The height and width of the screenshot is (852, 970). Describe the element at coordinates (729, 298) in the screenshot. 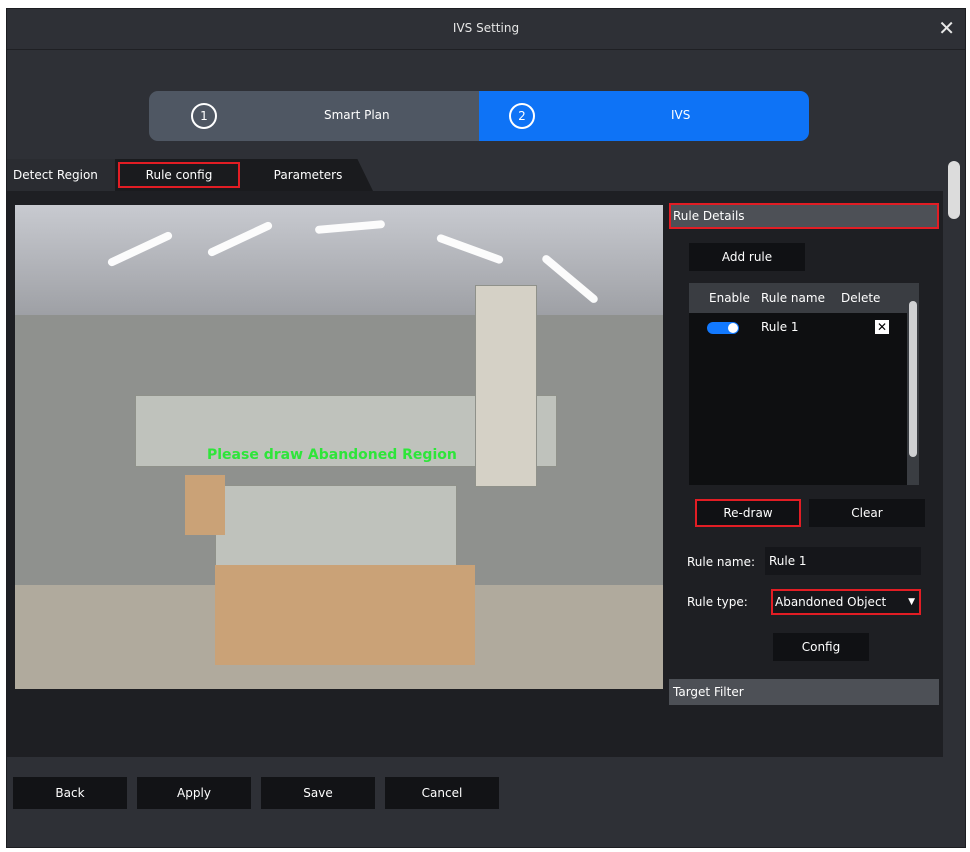

I see `column-enable: Enable` at that location.